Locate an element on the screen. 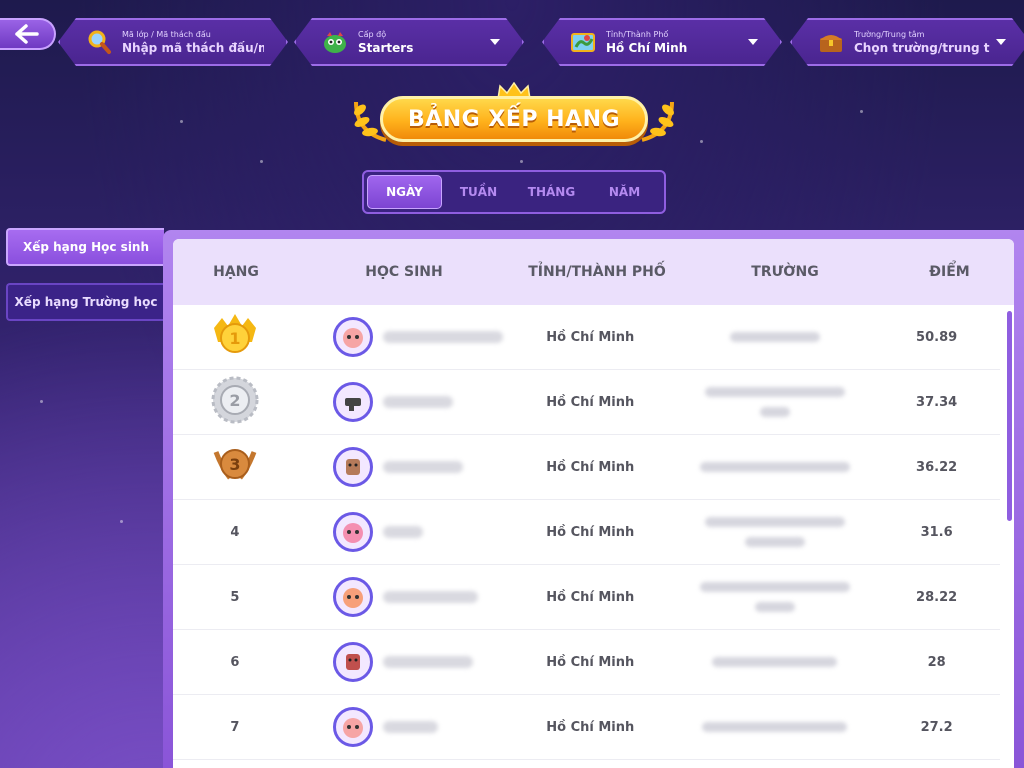 The width and height of the screenshot is (1024, 768). rank-cell: 7 is located at coordinates (235, 727).